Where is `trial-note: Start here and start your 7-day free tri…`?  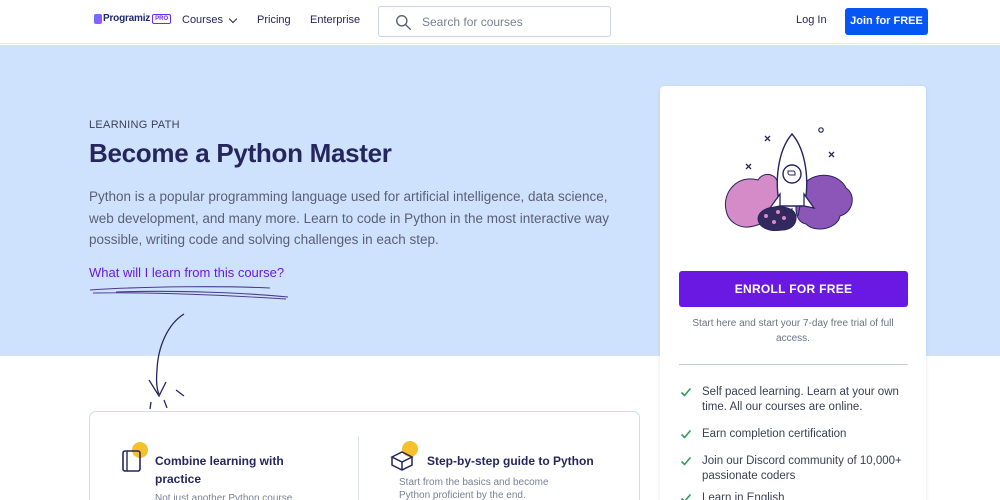
trial-note: Start here and start your 7-day free tri… is located at coordinates (793, 331).